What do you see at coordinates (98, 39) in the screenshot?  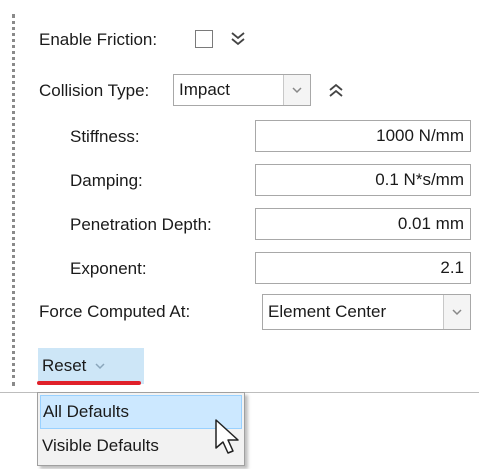 I see `enable-friction-label: Enable Friction:` at bounding box center [98, 39].